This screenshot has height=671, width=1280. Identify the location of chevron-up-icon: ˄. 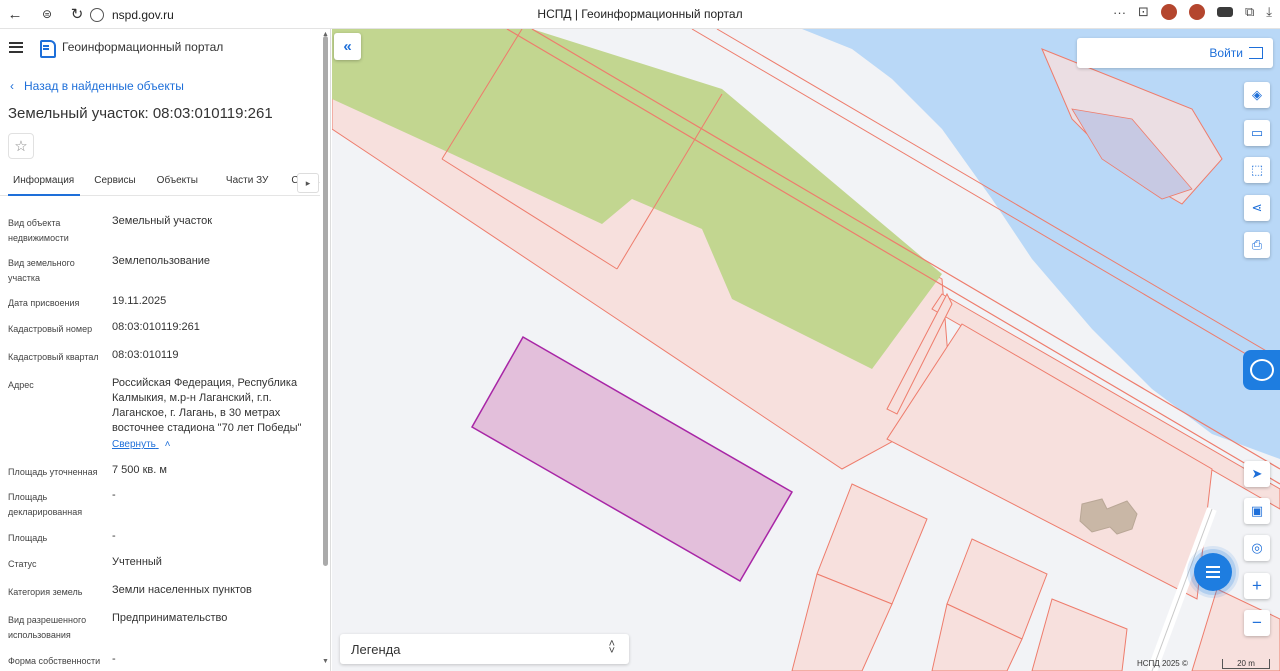
(167, 444).